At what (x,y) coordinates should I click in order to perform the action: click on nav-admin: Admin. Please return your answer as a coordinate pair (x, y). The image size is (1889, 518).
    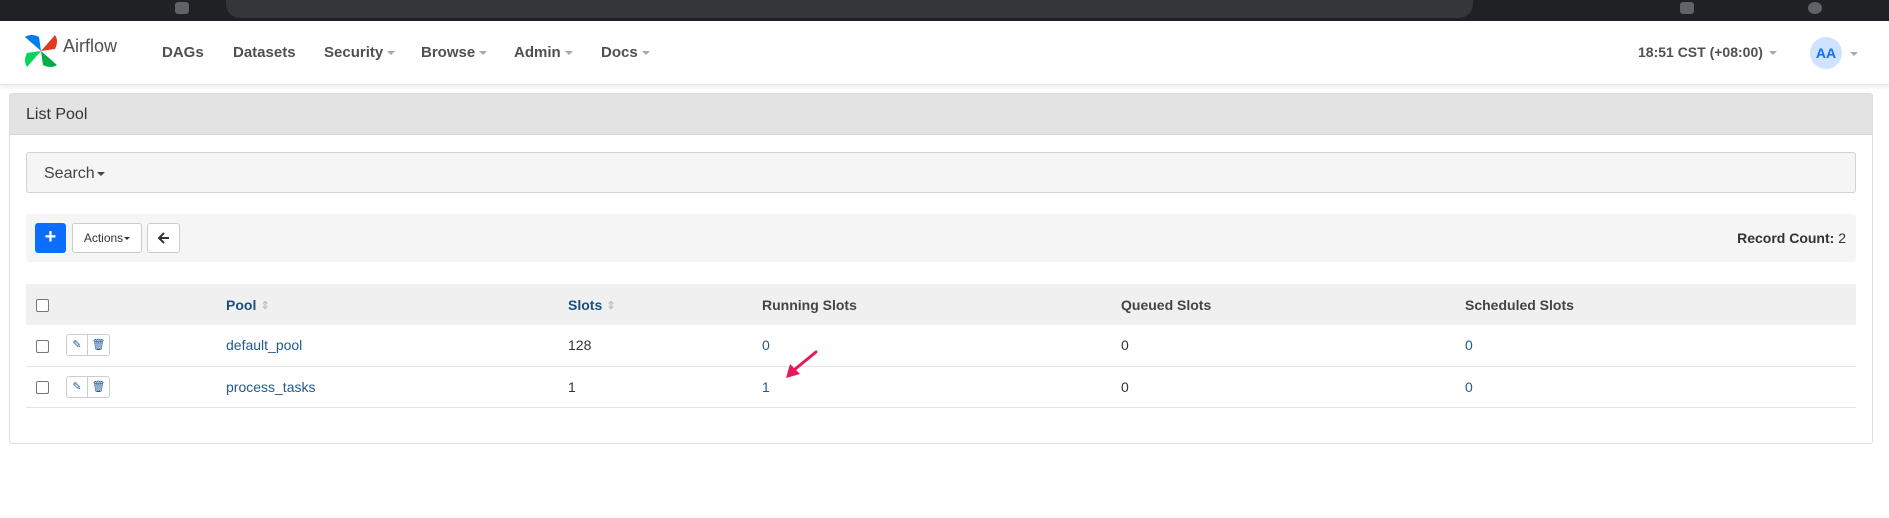
    Looking at the image, I should click on (543, 52).